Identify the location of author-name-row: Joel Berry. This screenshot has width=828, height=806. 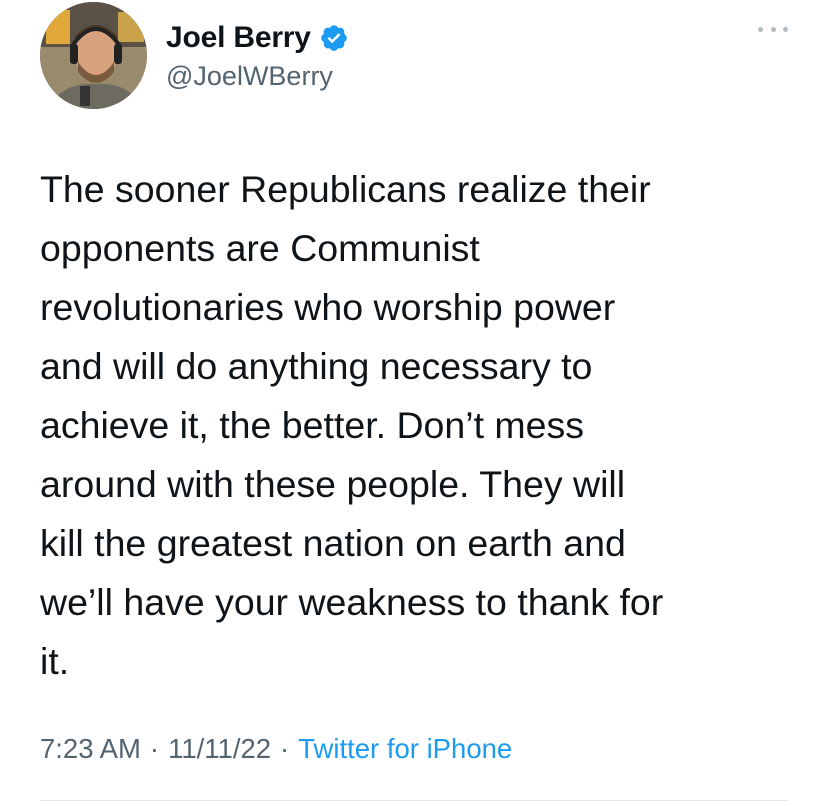
(257, 38).